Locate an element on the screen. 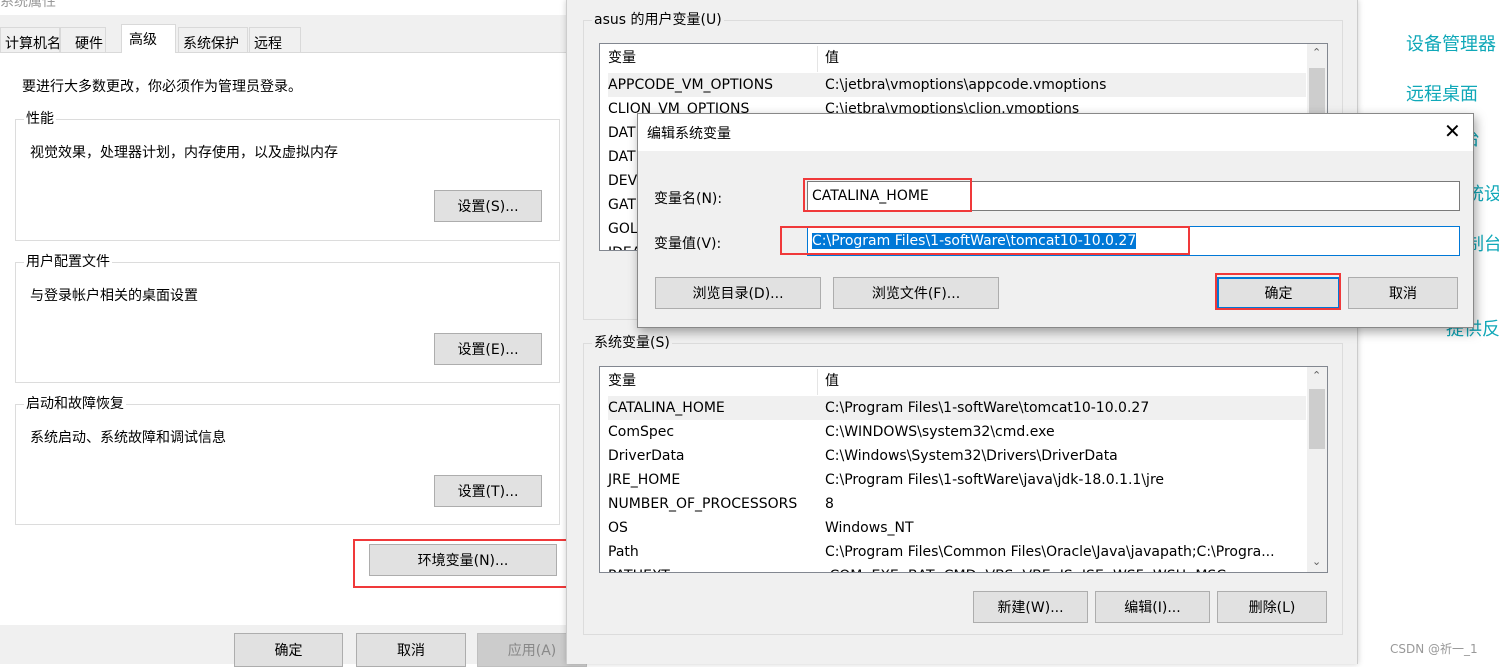  dialog-cancel-button: 取消 is located at coordinates (1403, 293).